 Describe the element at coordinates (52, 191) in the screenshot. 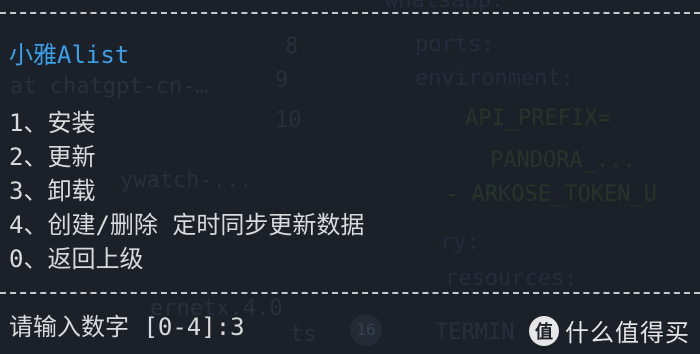

I see `menu-item-uninstall: 3、卸载` at that location.